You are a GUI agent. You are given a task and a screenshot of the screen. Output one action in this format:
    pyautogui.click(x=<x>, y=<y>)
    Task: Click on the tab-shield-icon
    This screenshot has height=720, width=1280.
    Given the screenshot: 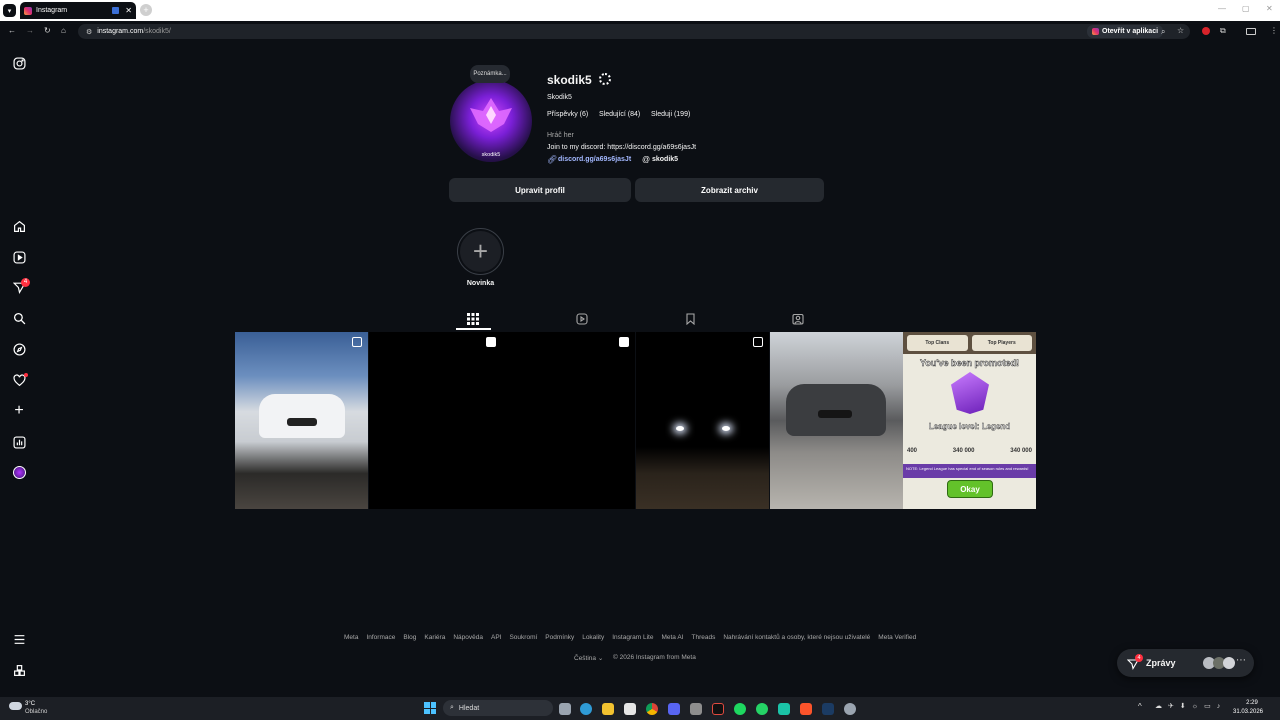 What is the action you would take?
    pyautogui.click(x=116, y=10)
    